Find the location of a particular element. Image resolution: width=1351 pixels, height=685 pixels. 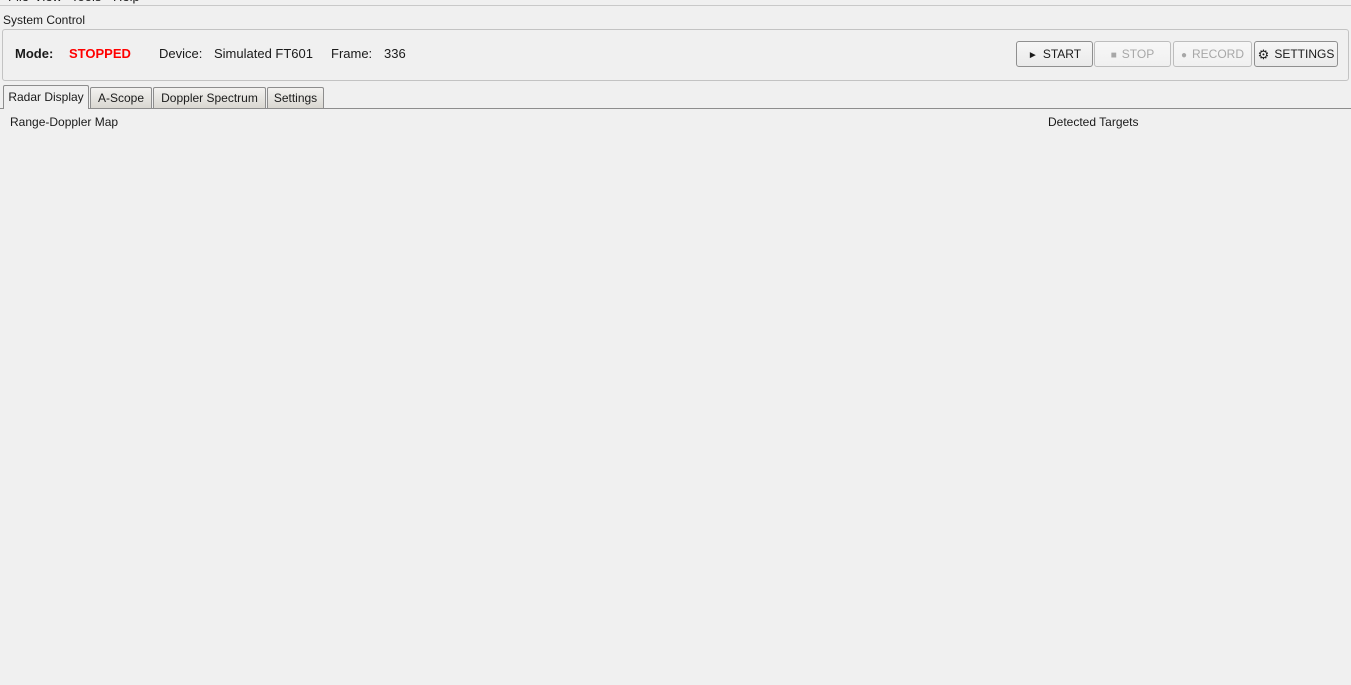

button-label: STOP is located at coordinates (1138, 54).